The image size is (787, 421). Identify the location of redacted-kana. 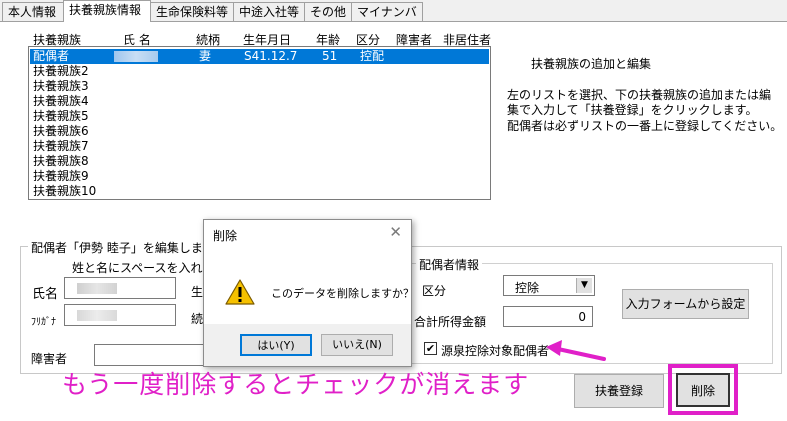
(97, 315).